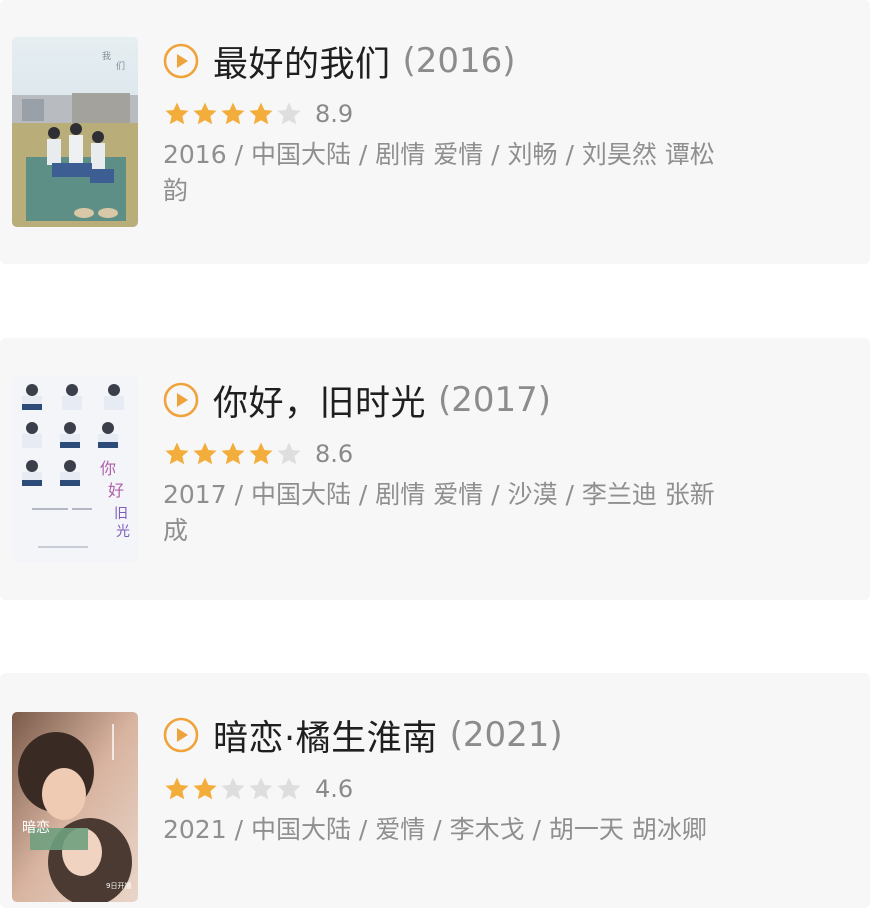  What do you see at coordinates (334, 789) in the screenshot?
I see `rating-score: 4.6` at bounding box center [334, 789].